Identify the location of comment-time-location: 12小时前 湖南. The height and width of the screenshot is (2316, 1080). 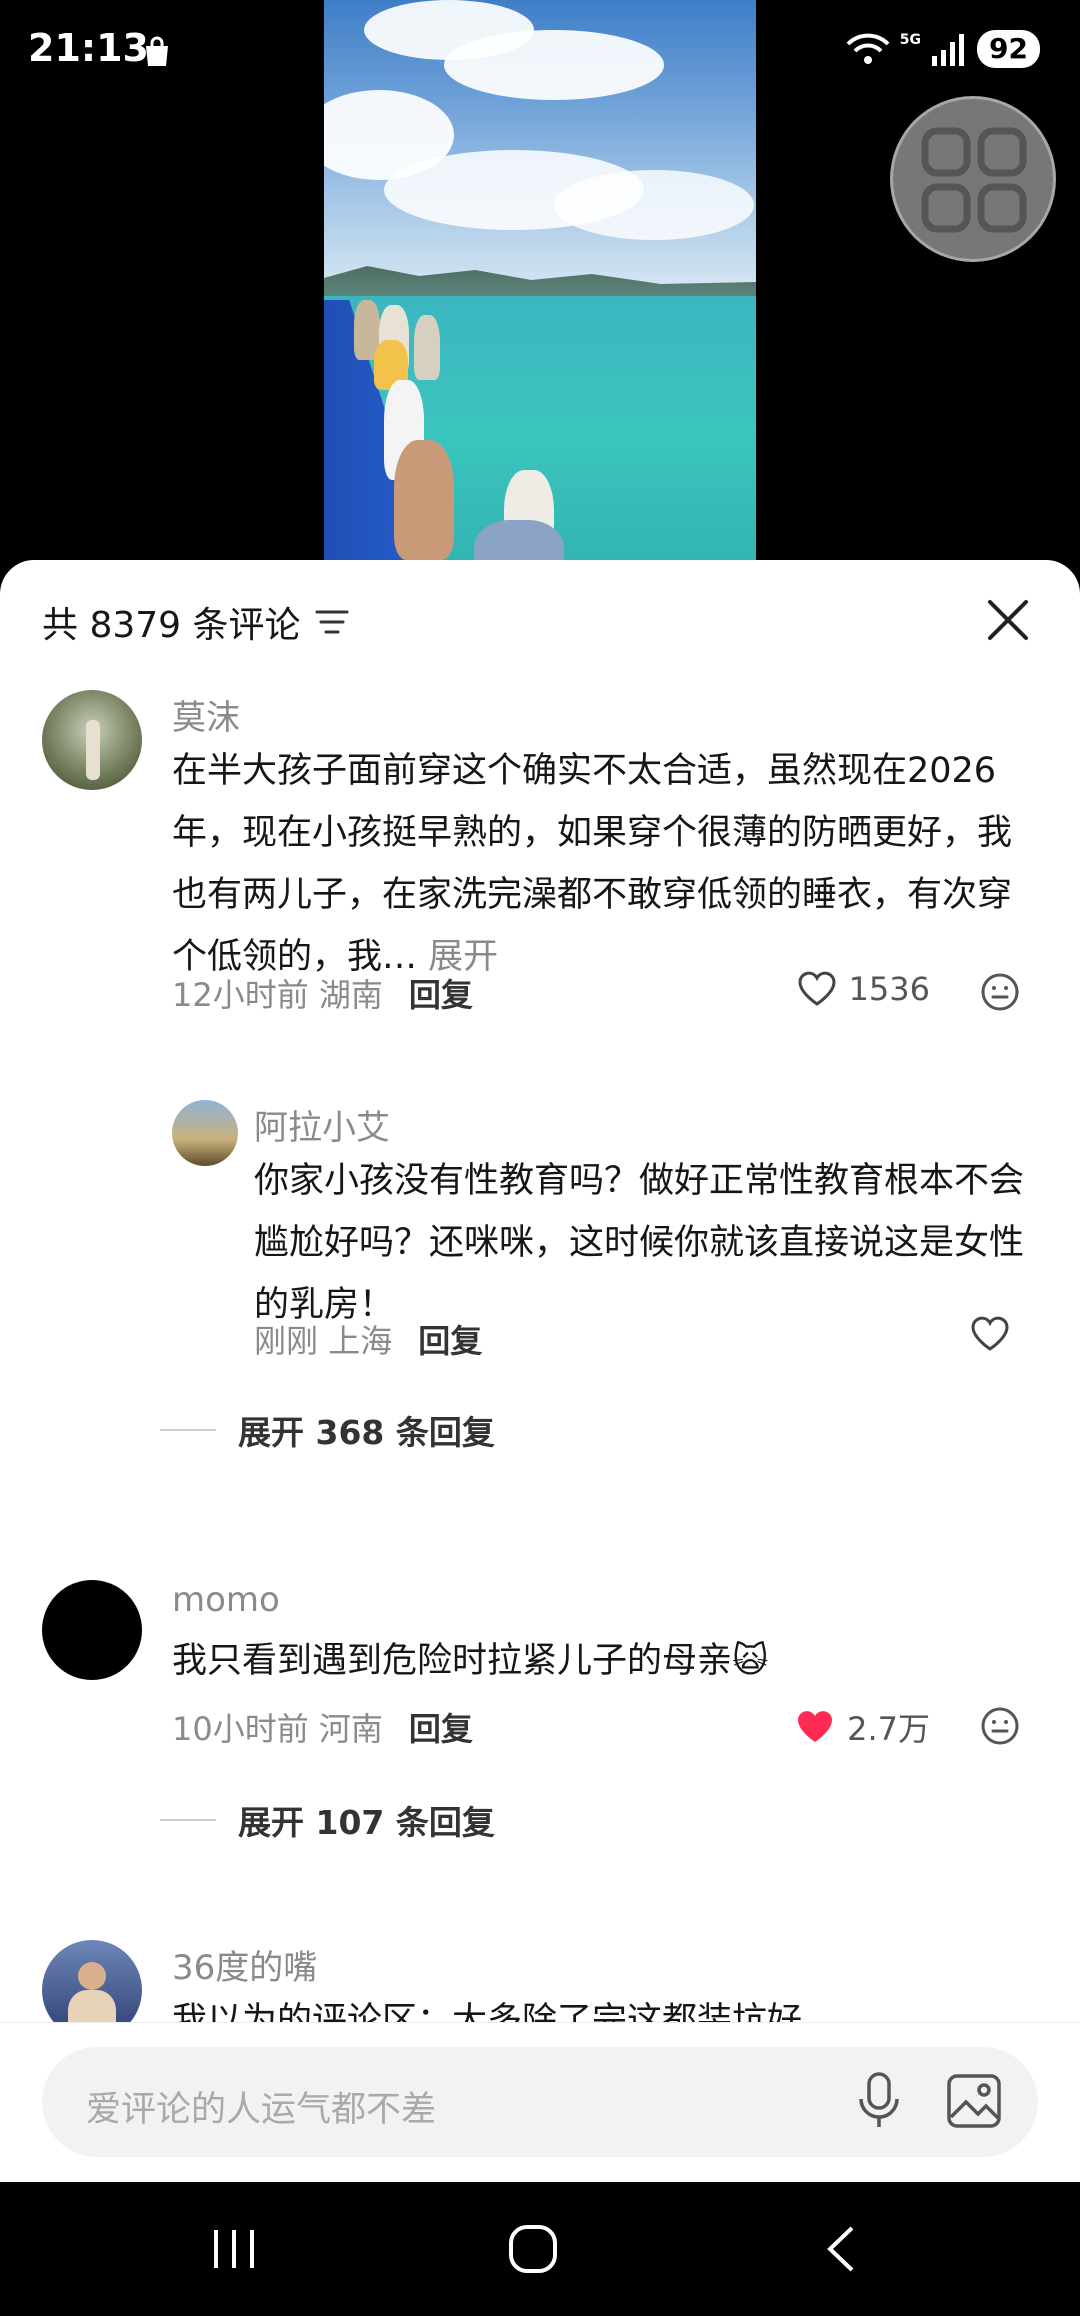
(277, 995).